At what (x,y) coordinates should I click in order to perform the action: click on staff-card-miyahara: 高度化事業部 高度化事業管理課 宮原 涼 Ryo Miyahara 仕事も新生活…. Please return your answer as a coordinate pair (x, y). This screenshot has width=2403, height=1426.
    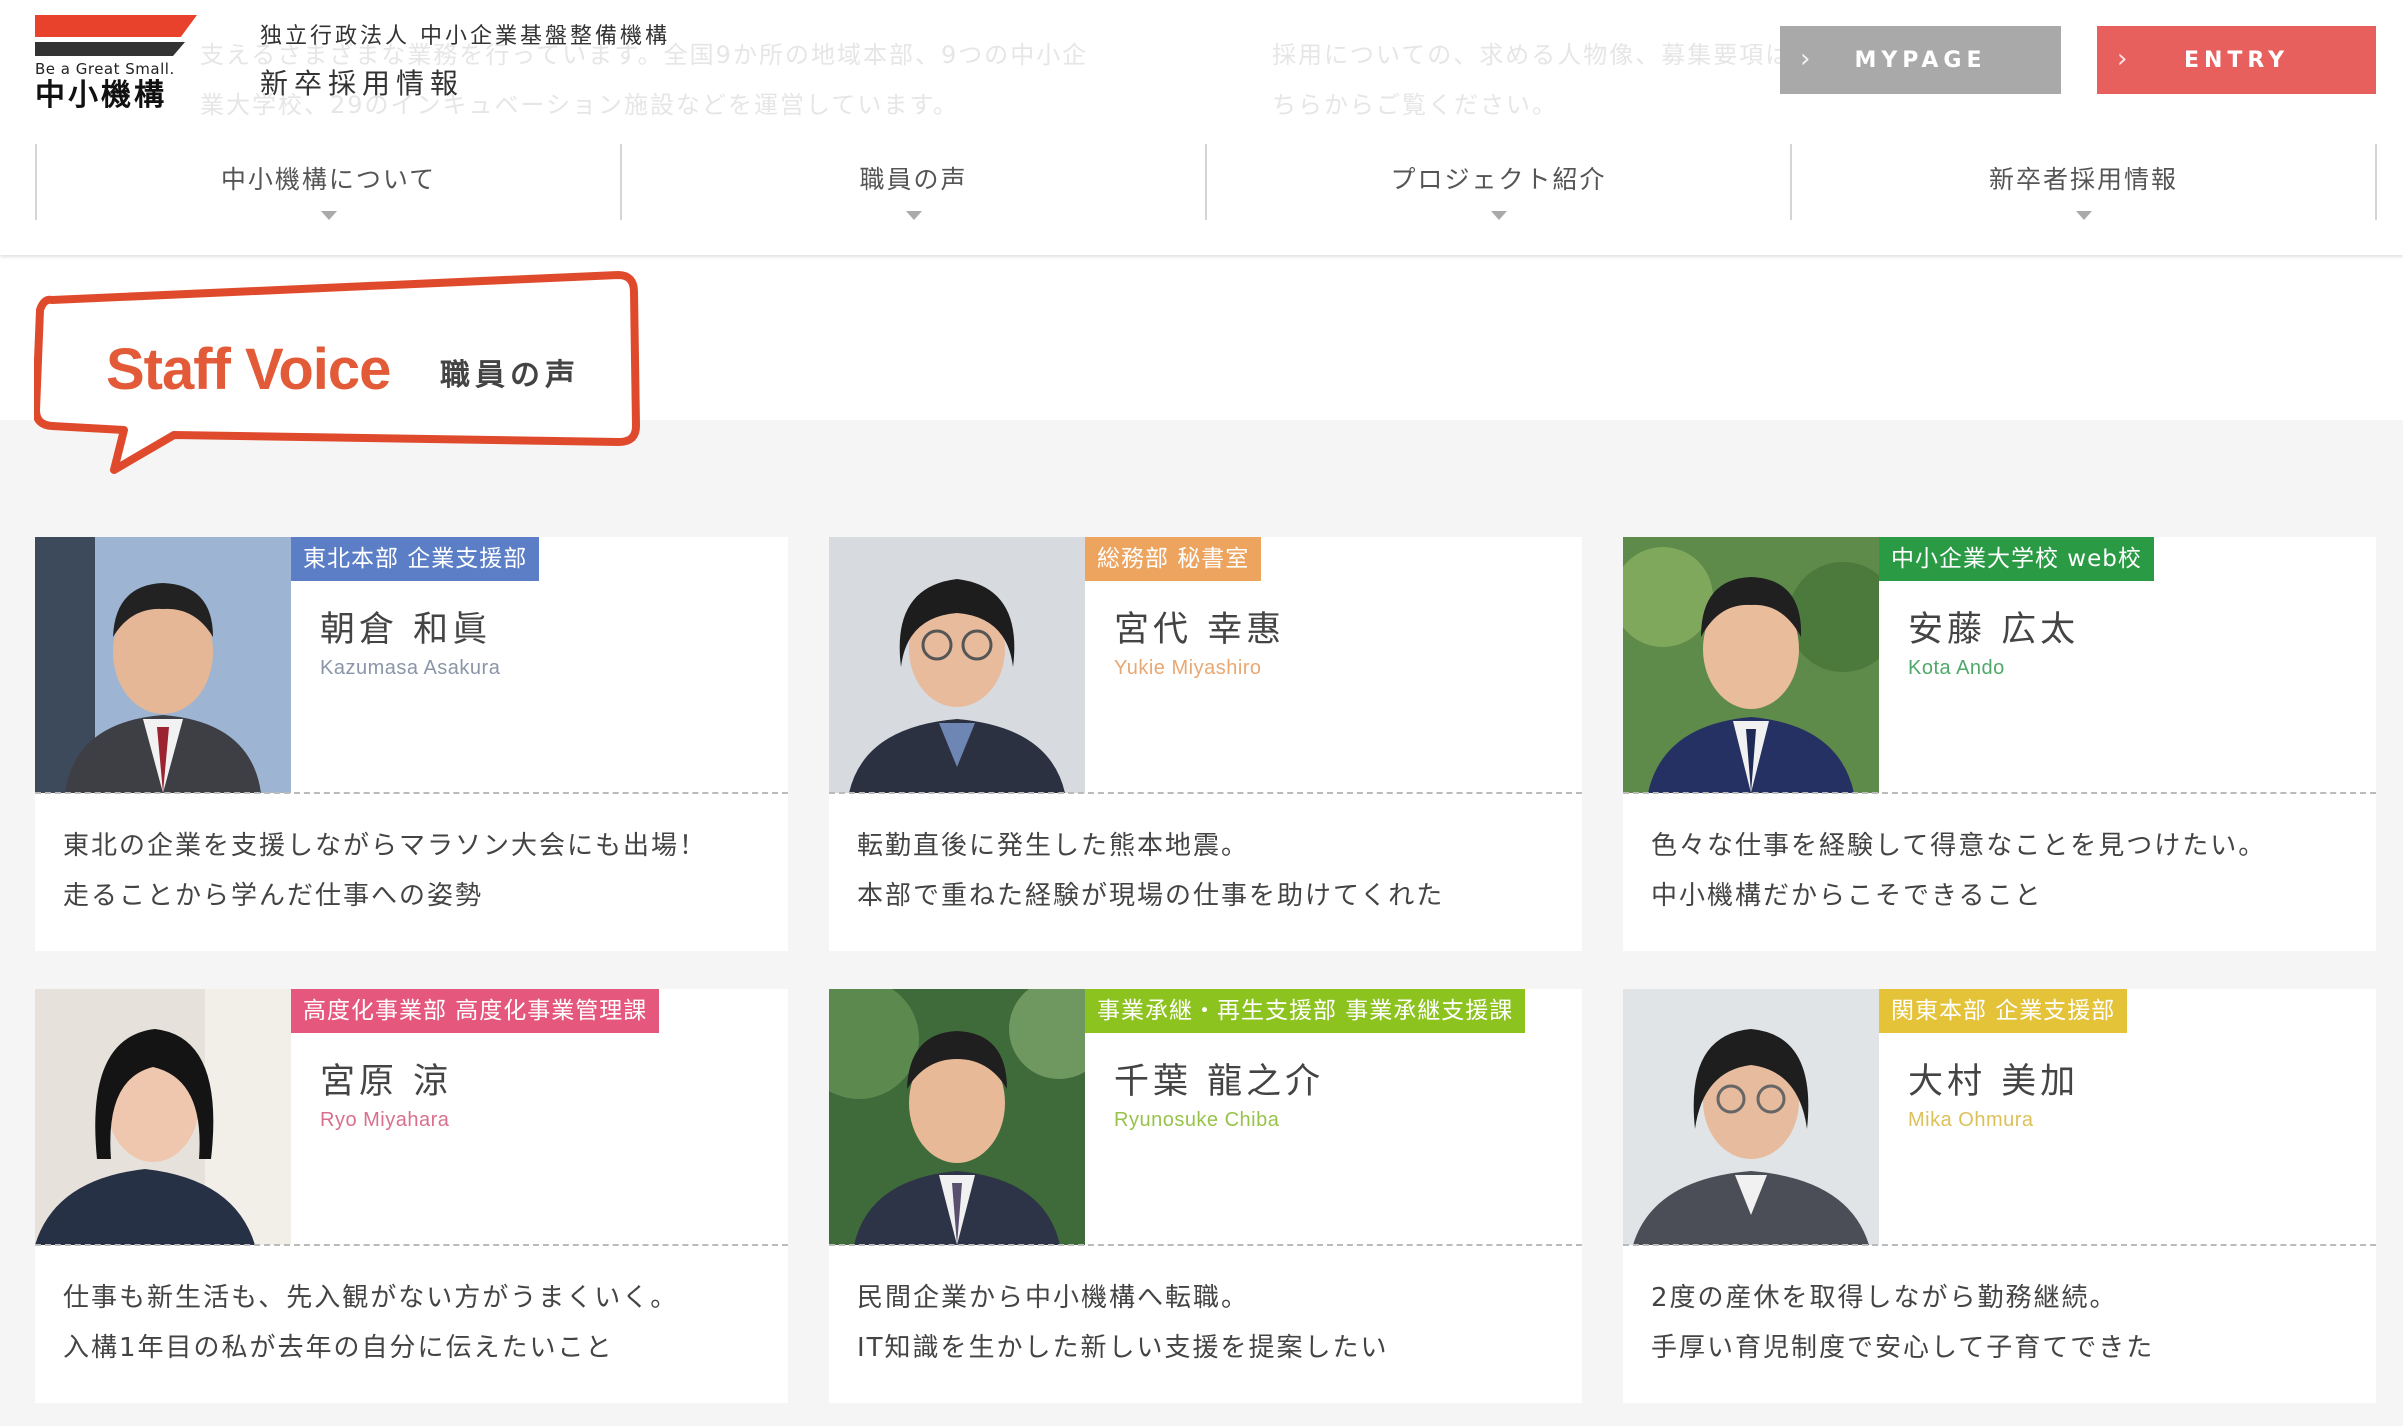
    Looking at the image, I should click on (411, 1196).